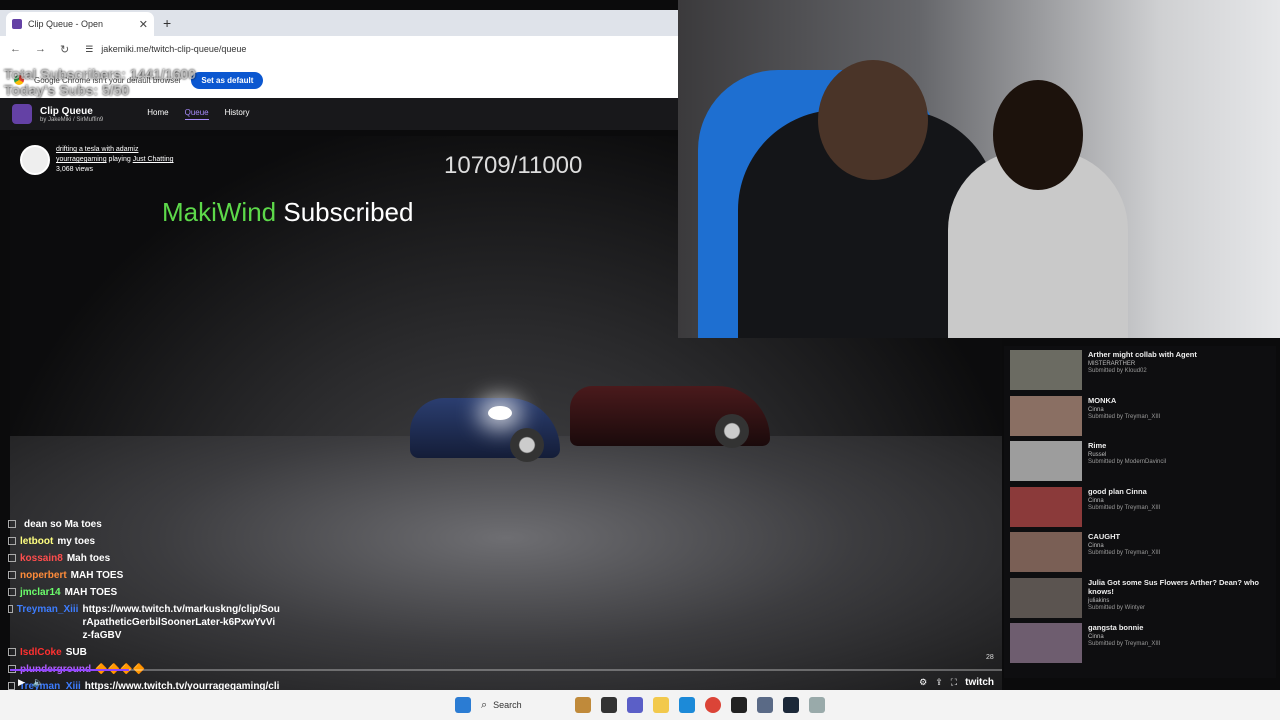 The width and height of the screenshot is (1280, 720). What do you see at coordinates (140, 558) in the screenshot?
I see `chat-message: kossain8 Mah toes` at bounding box center [140, 558].